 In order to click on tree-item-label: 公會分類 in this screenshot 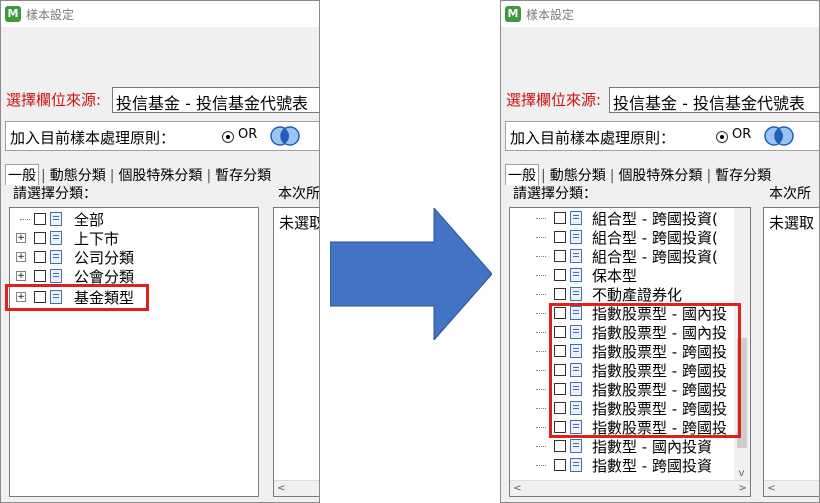, I will do `click(104, 277)`.